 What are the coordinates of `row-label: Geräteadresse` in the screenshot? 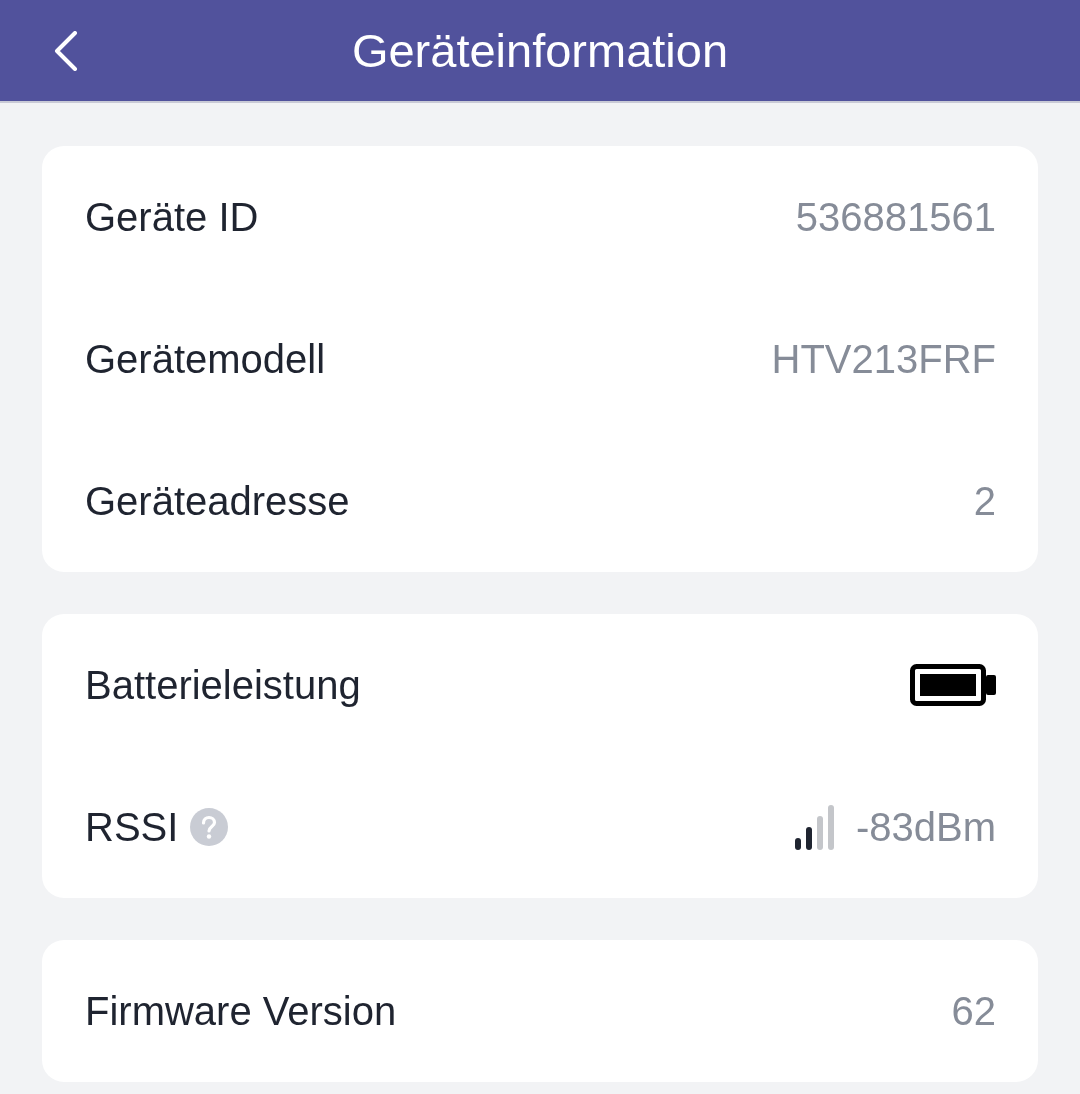 It's located at (217, 501).